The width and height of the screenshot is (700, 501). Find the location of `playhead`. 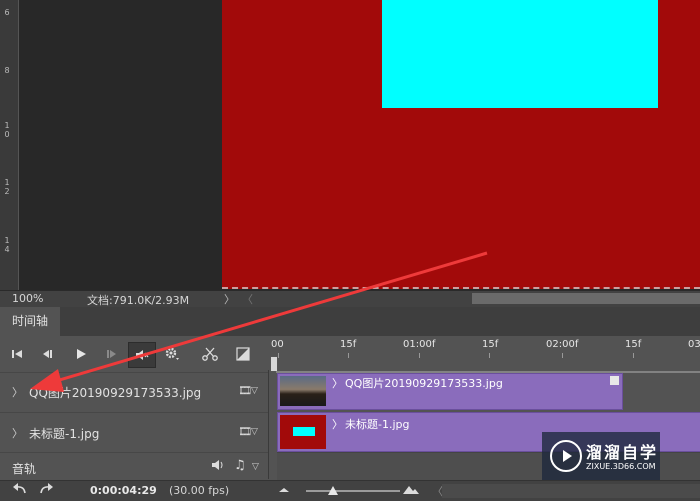

playhead is located at coordinates (274, 364).